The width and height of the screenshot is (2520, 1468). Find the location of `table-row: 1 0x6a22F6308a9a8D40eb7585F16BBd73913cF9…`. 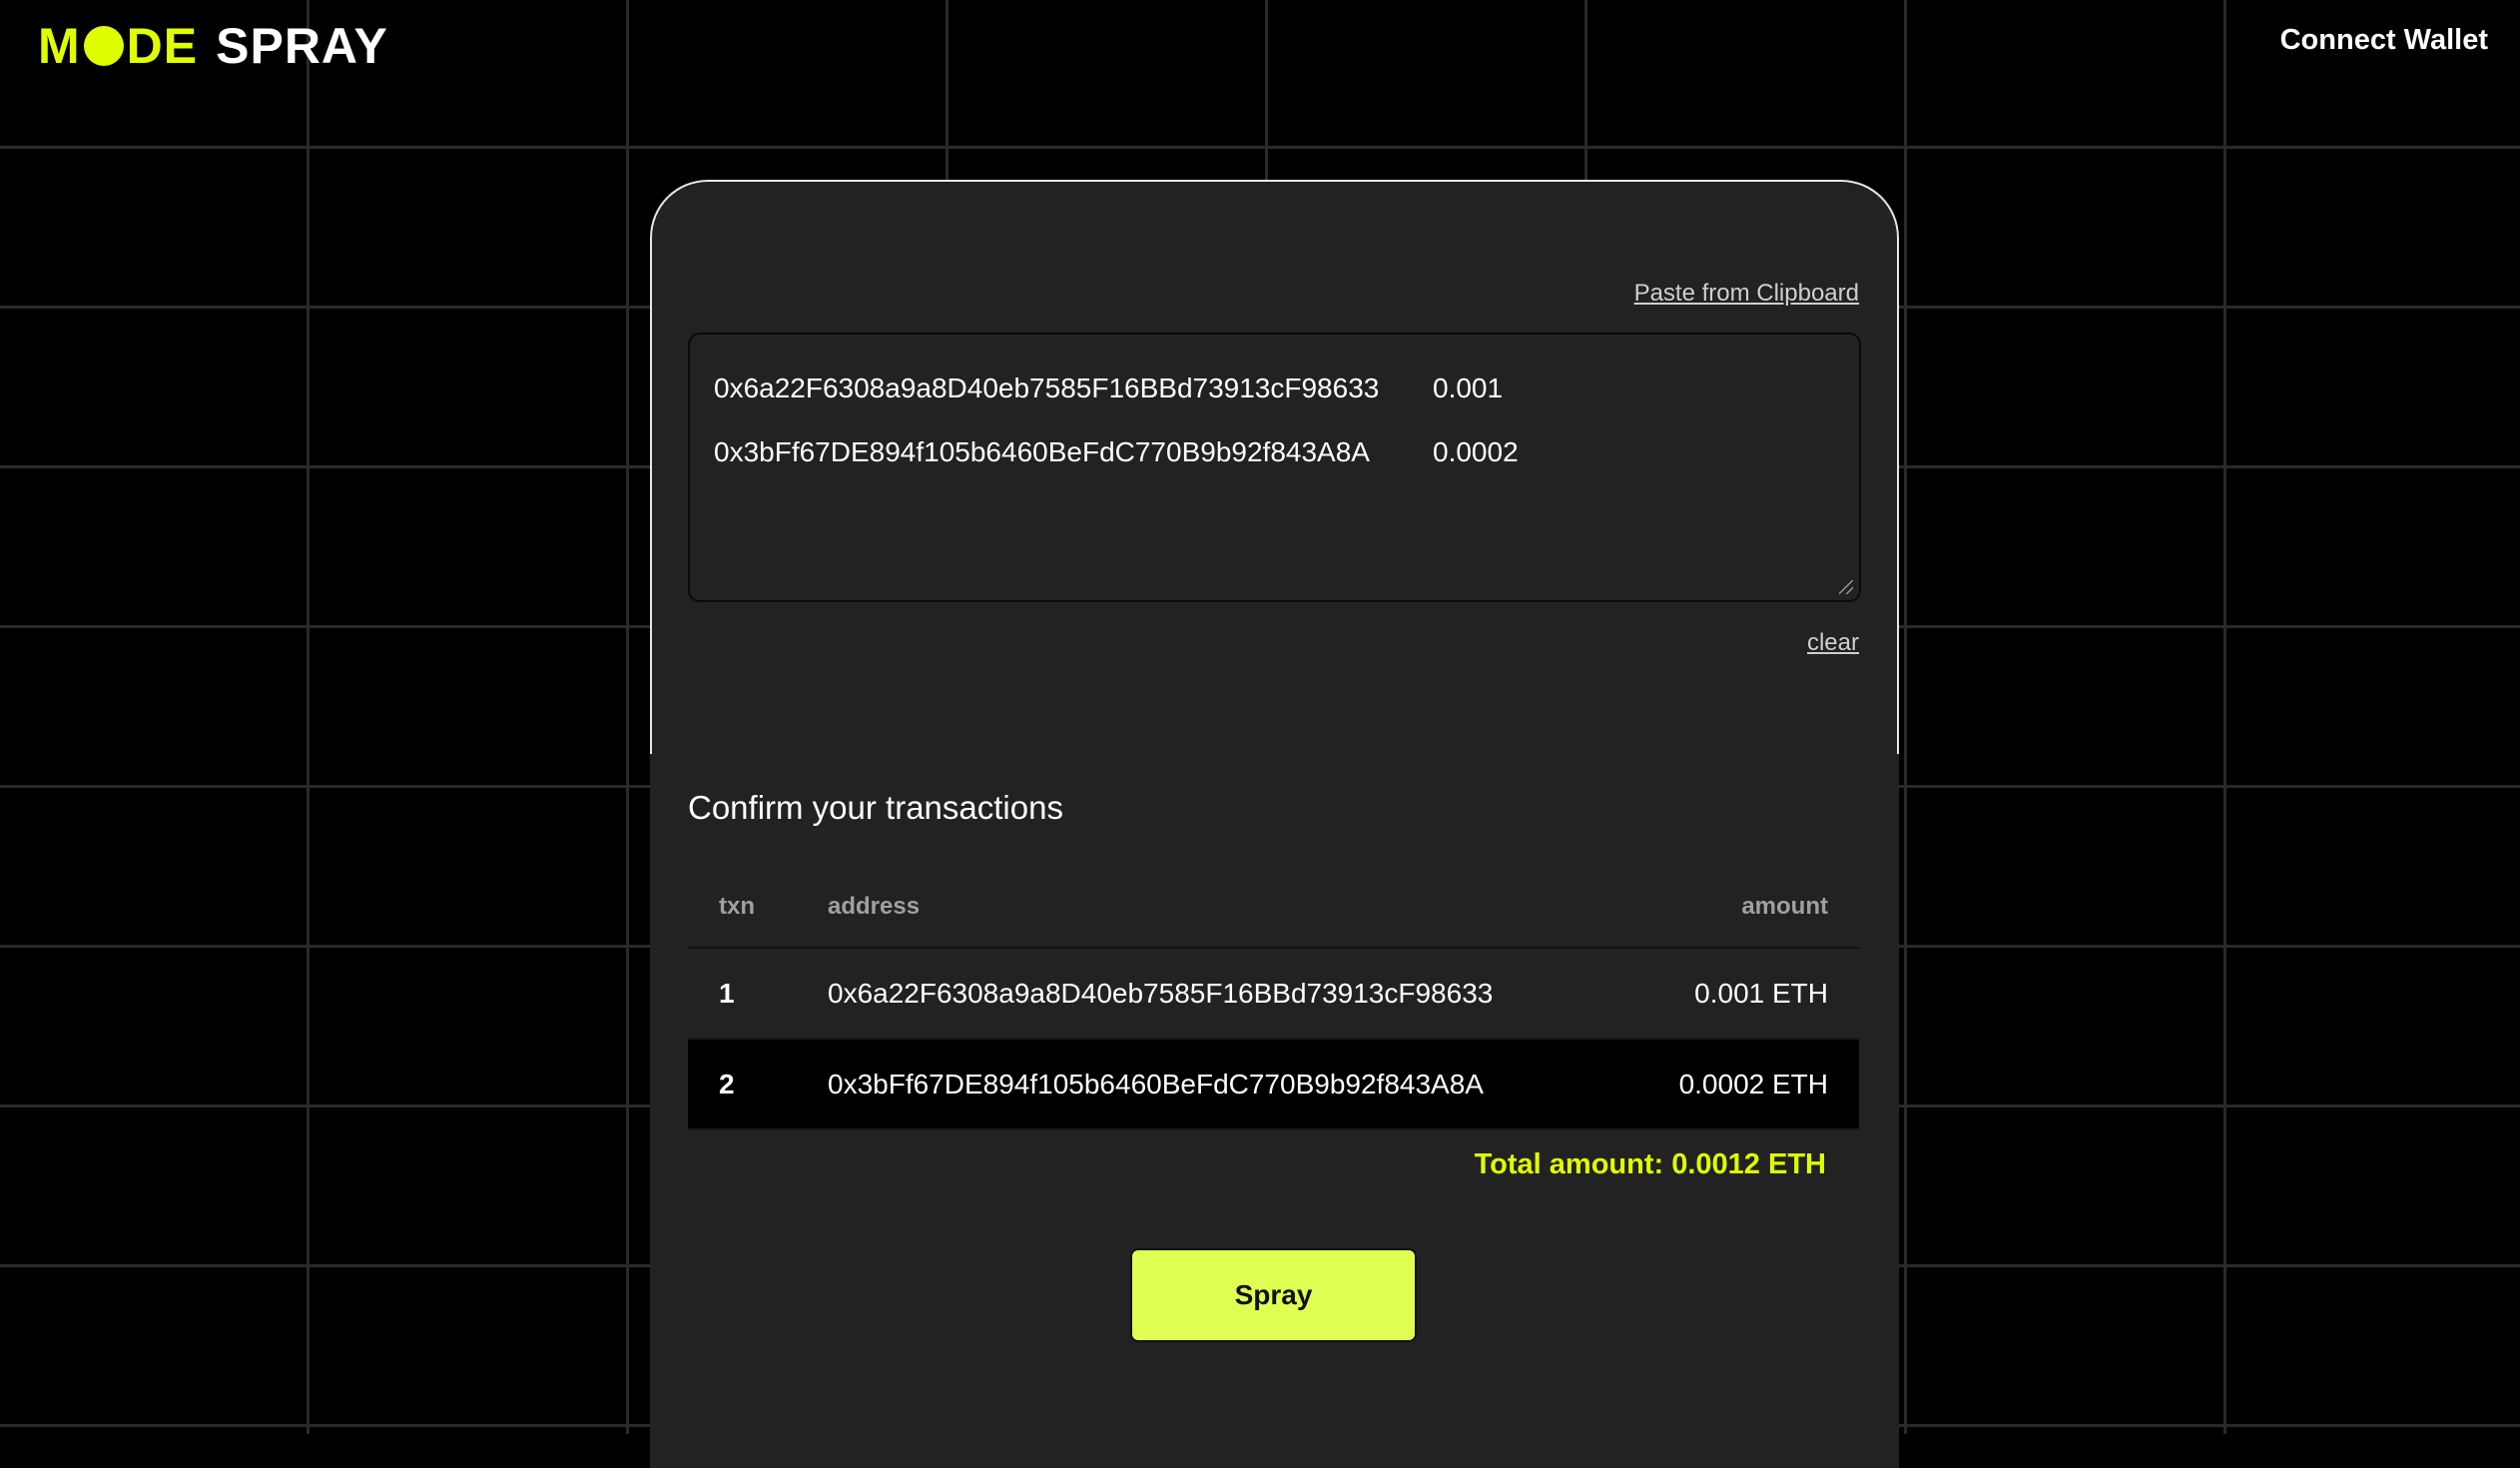

table-row: 1 0x6a22F6308a9a8D40eb7585F16BBd73913cF9… is located at coordinates (1273, 994).